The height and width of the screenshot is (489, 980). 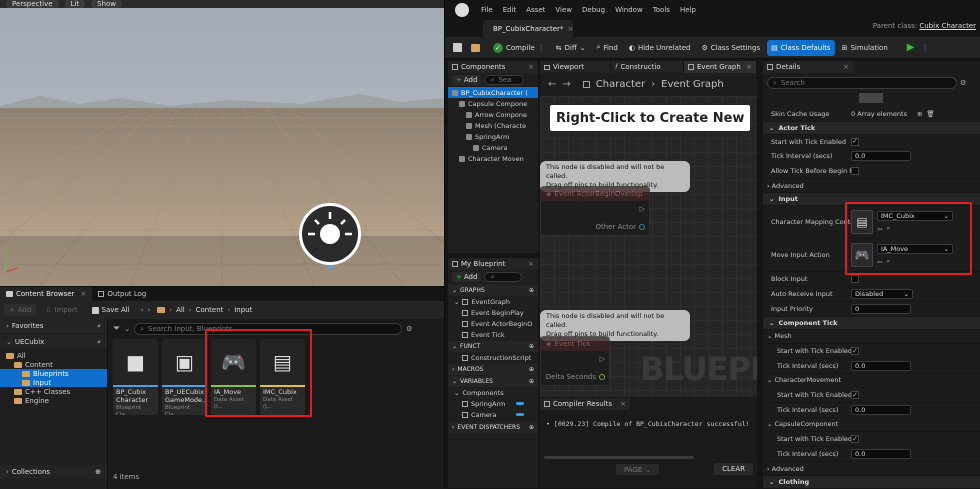 What do you see at coordinates (127, 329) in the screenshot?
I see `filter-chevron-icon: ⌄` at bounding box center [127, 329].